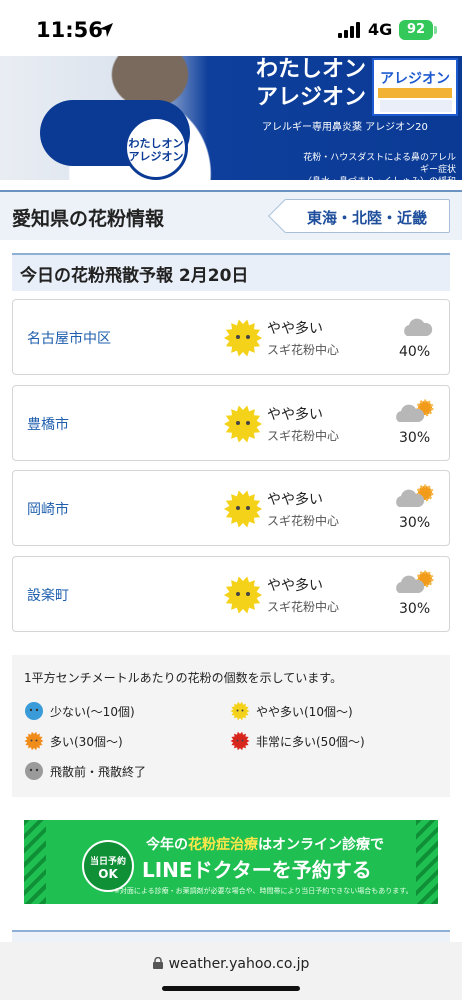  What do you see at coordinates (349, 30) in the screenshot?
I see `signal-icon` at bounding box center [349, 30].